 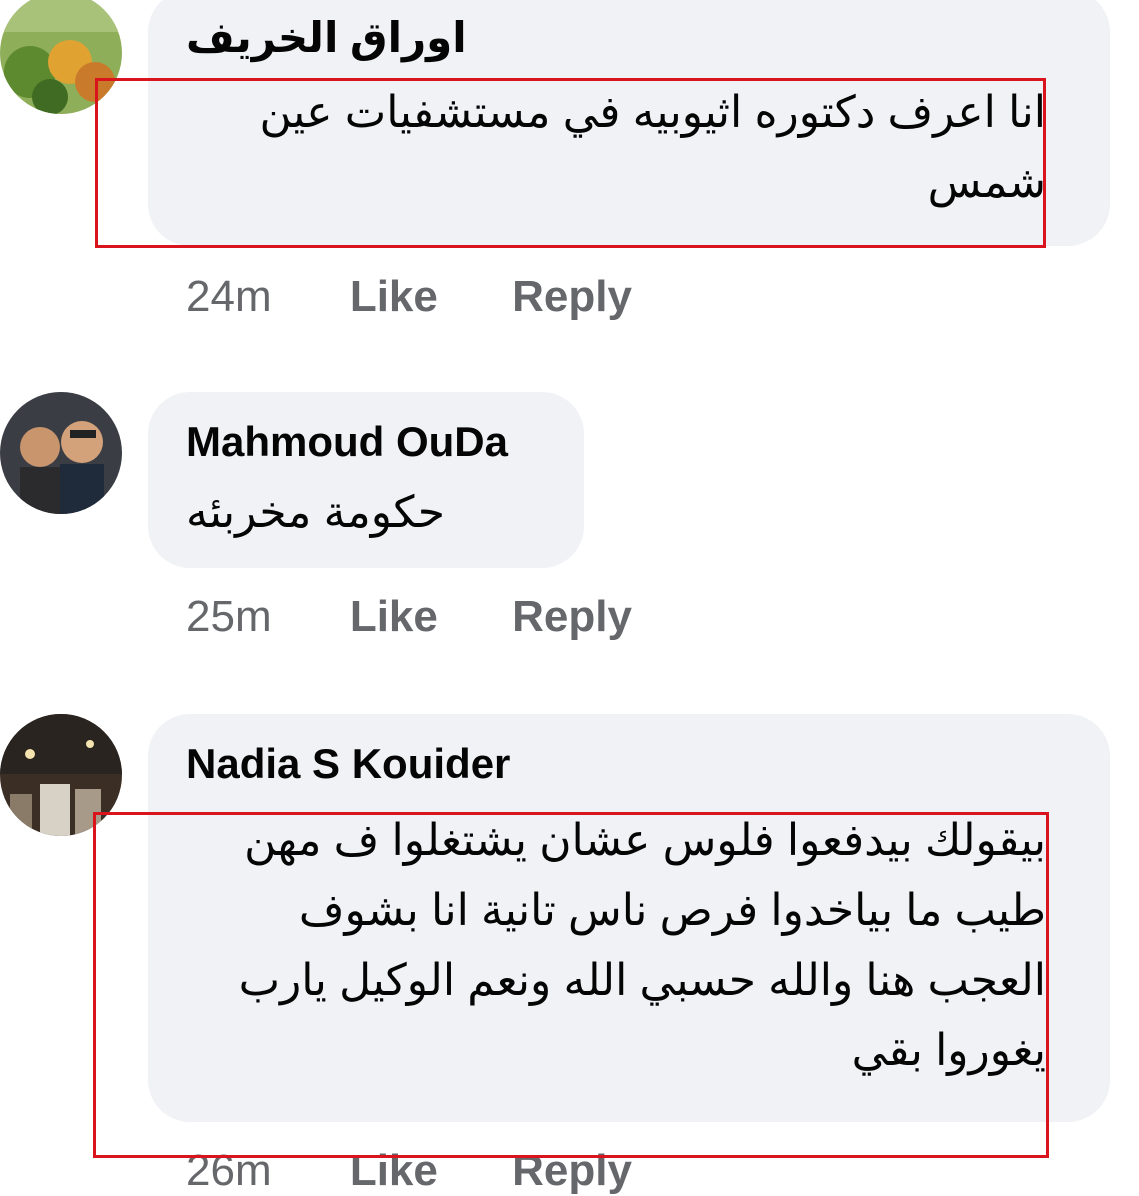 I want to click on comment-author: اوراق الخريف, so click(x=326, y=38).